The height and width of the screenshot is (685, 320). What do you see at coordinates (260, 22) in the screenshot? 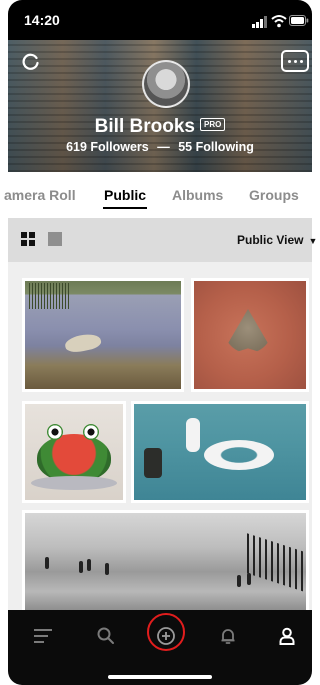
I see `signal-icon` at bounding box center [260, 22].